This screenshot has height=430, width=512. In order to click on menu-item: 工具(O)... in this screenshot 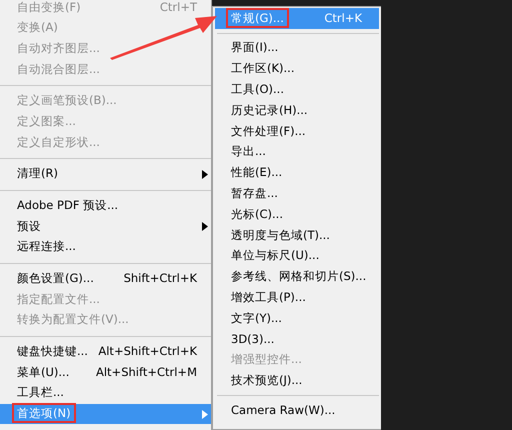, I will do `click(297, 89)`.